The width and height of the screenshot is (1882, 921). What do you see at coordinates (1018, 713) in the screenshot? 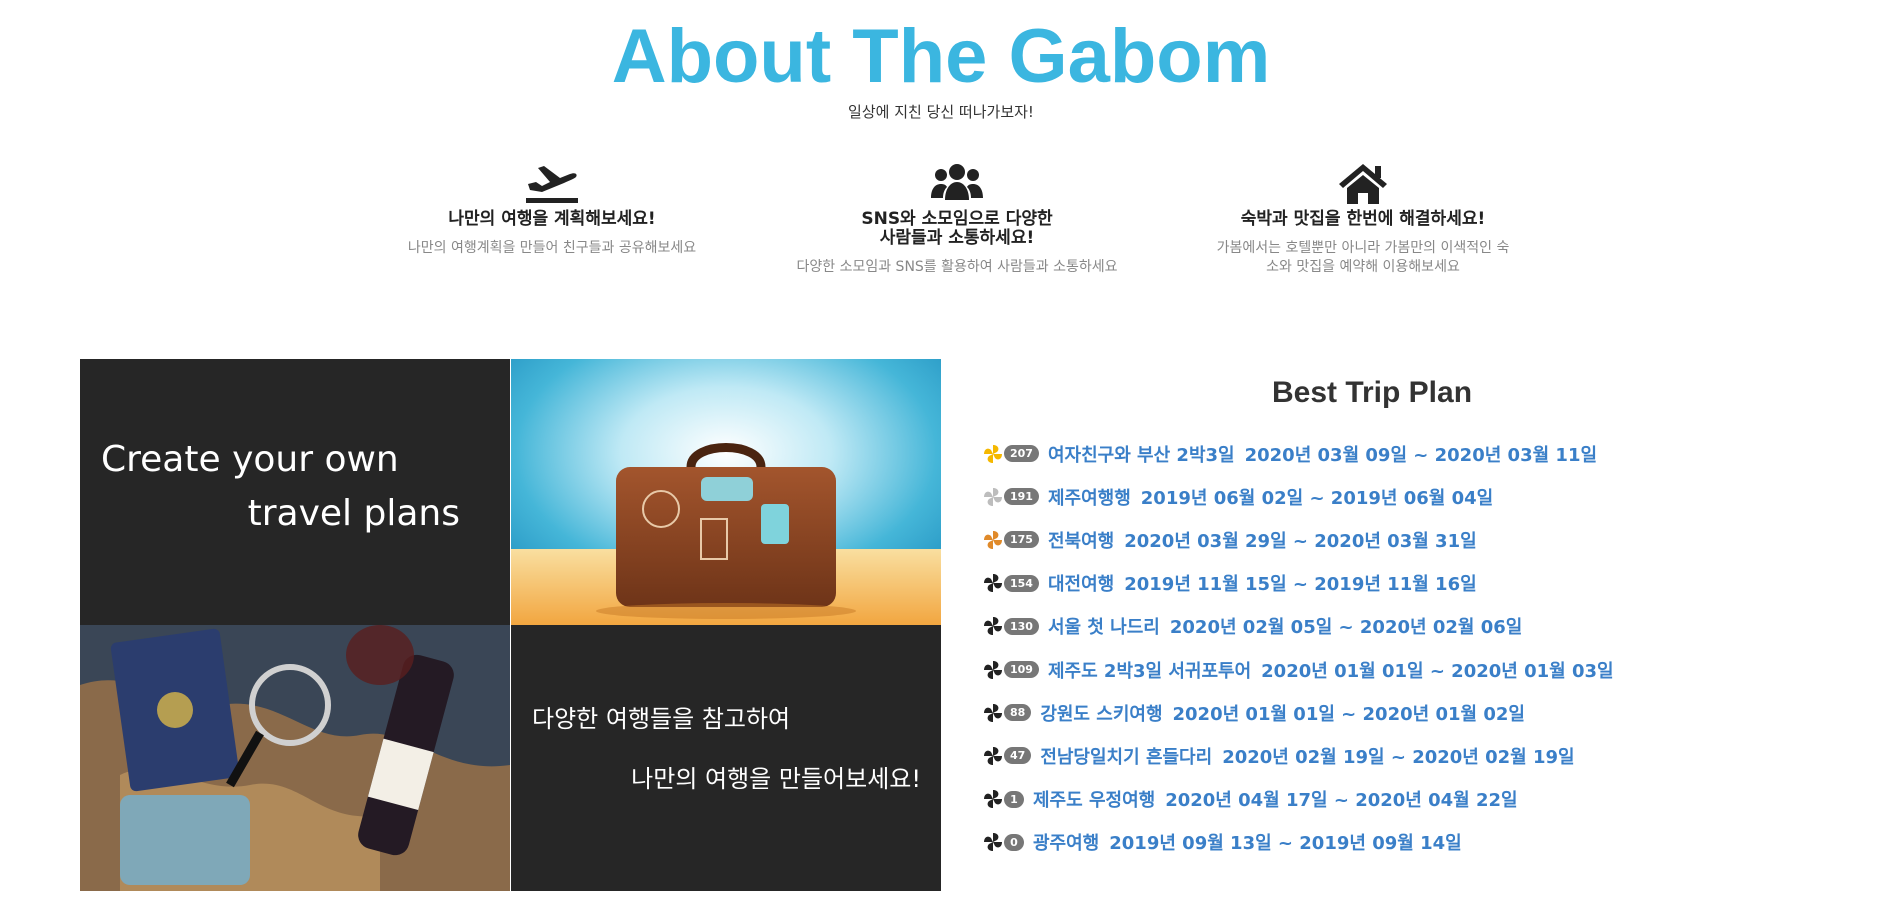
I see `view-count-badge: 88` at bounding box center [1018, 713].